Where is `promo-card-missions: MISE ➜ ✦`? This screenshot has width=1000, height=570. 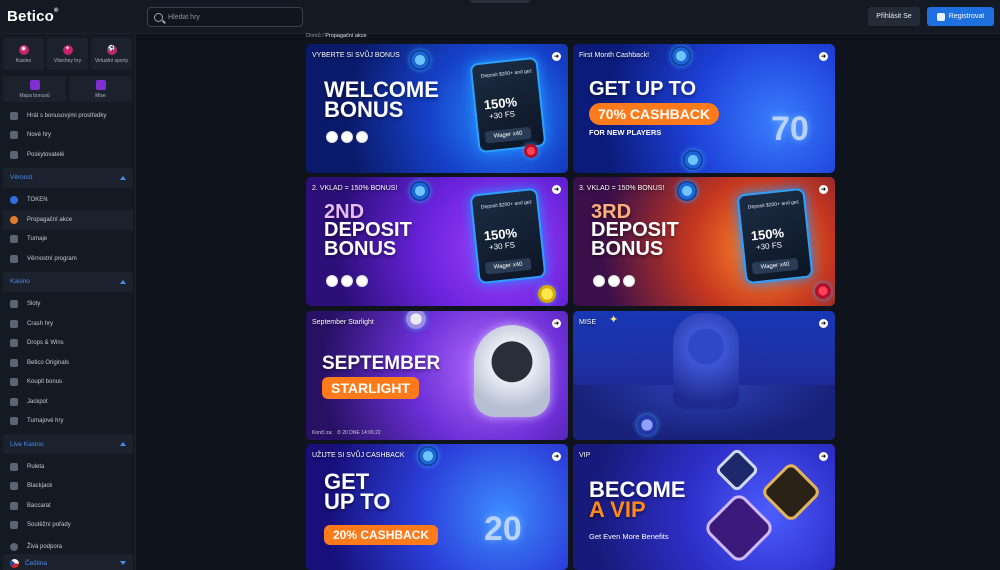
promo-card-missions: MISE ➜ ✦ is located at coordinates (704, 375).